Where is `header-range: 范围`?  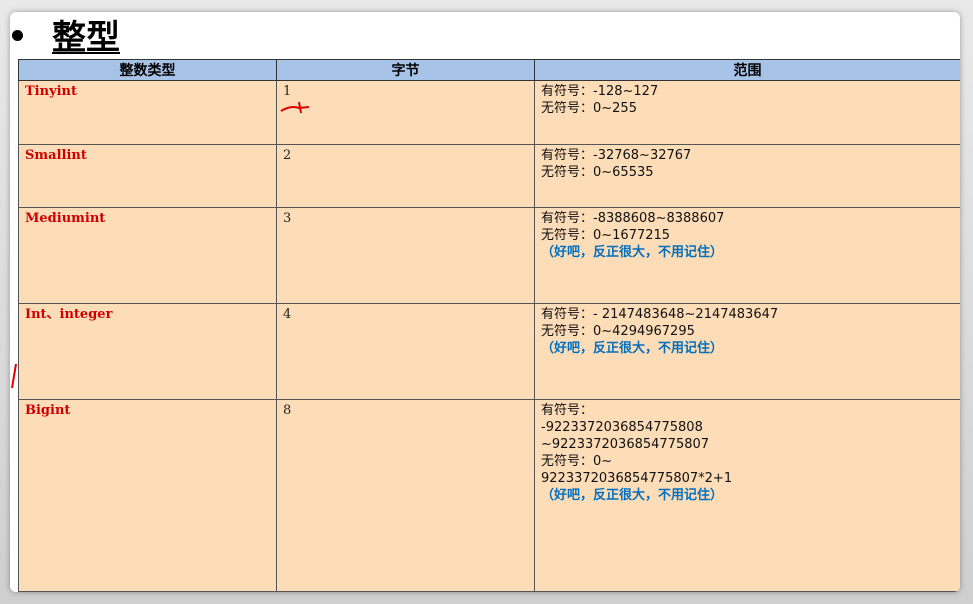 header-range: 范围 is located at coordinates (747, 70).